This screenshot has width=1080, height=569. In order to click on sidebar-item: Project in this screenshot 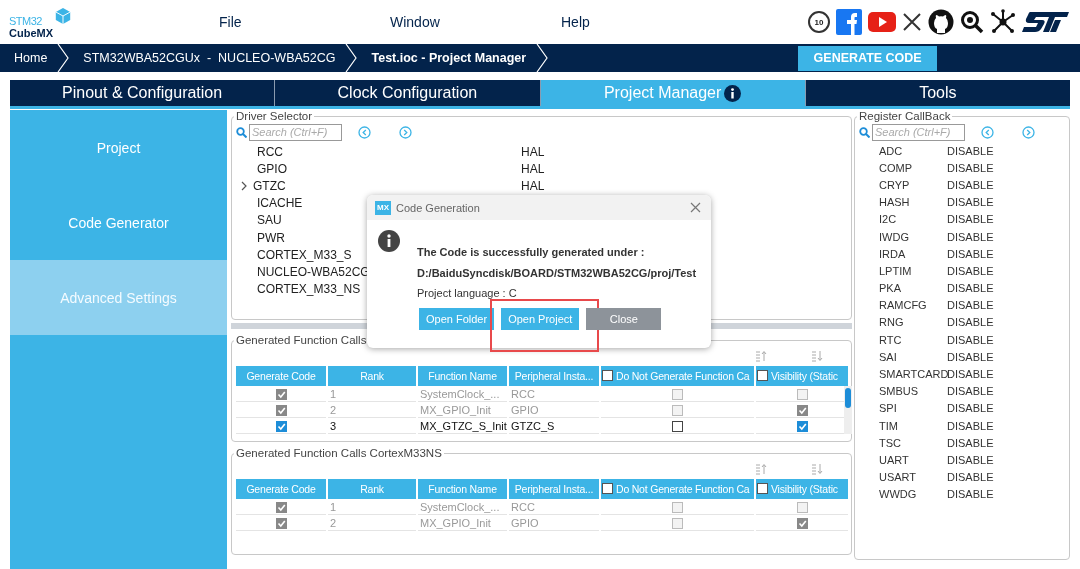, I will do `click(118, 147)`.